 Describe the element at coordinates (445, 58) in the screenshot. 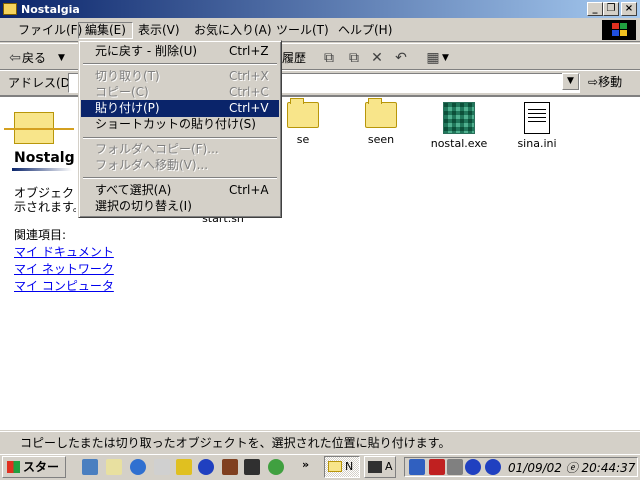

I see `views-dropdown-icon: ▼` at that location.